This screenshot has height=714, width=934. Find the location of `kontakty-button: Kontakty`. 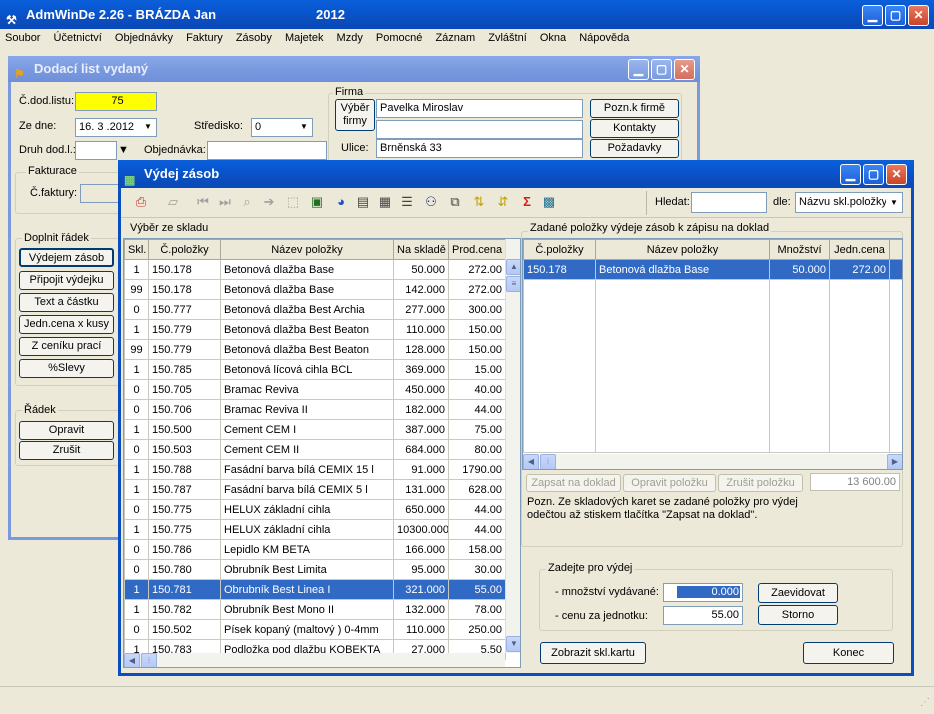

kontakty-button: Kontakty is located at coordinates (634, 128).